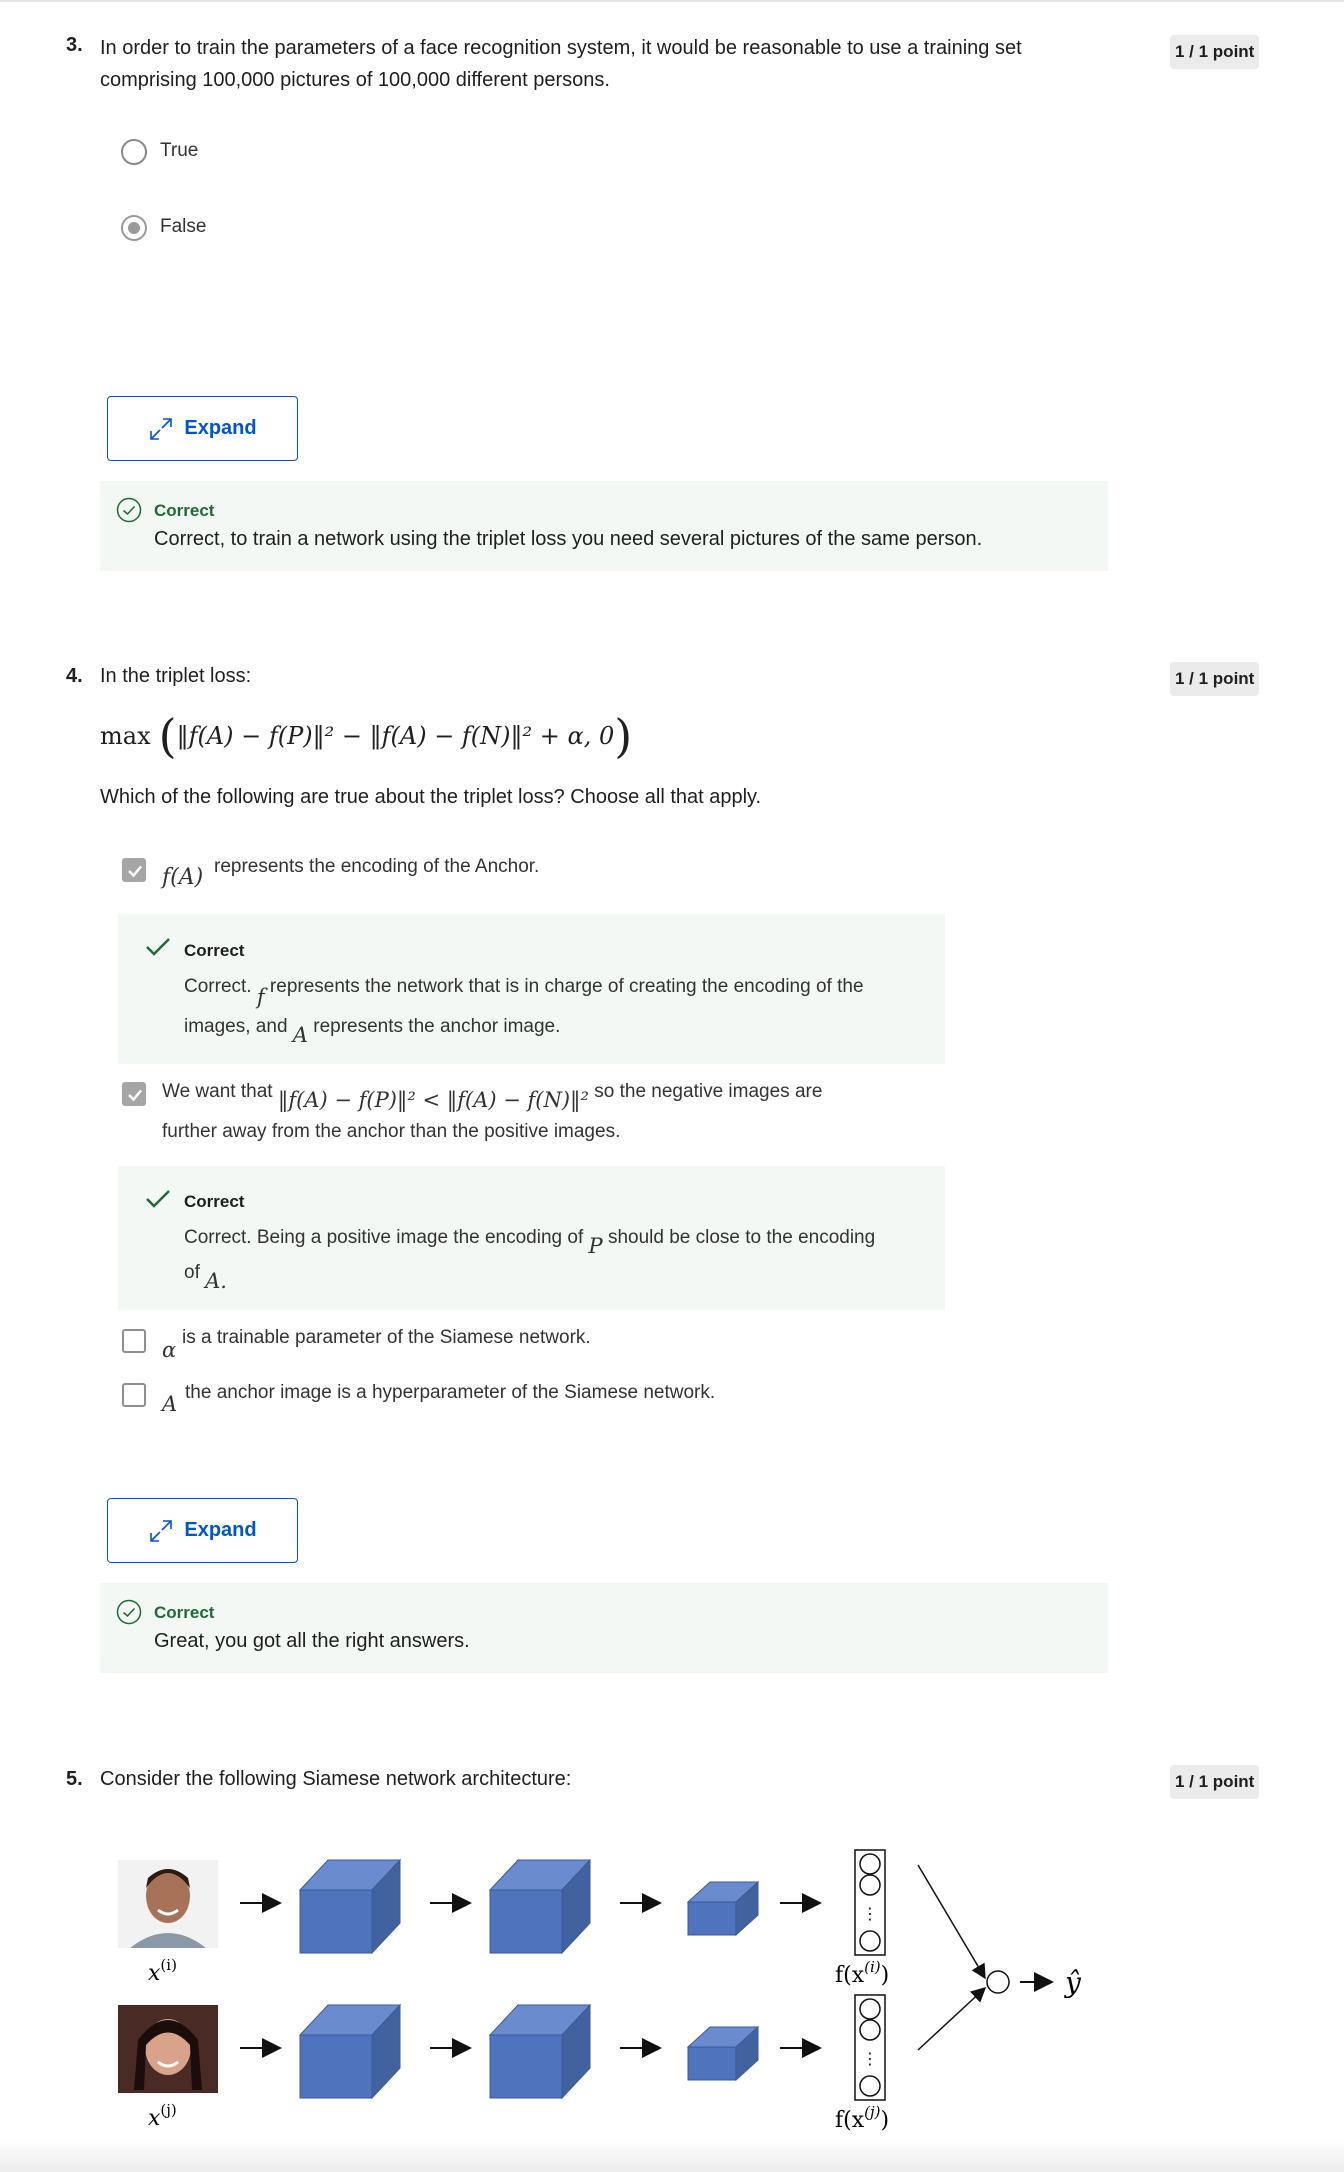  What do you see at coordinates (1072, 1982) in the screenshot?
I see `output-label: ŷ` at bounding box center [1072, 1982].